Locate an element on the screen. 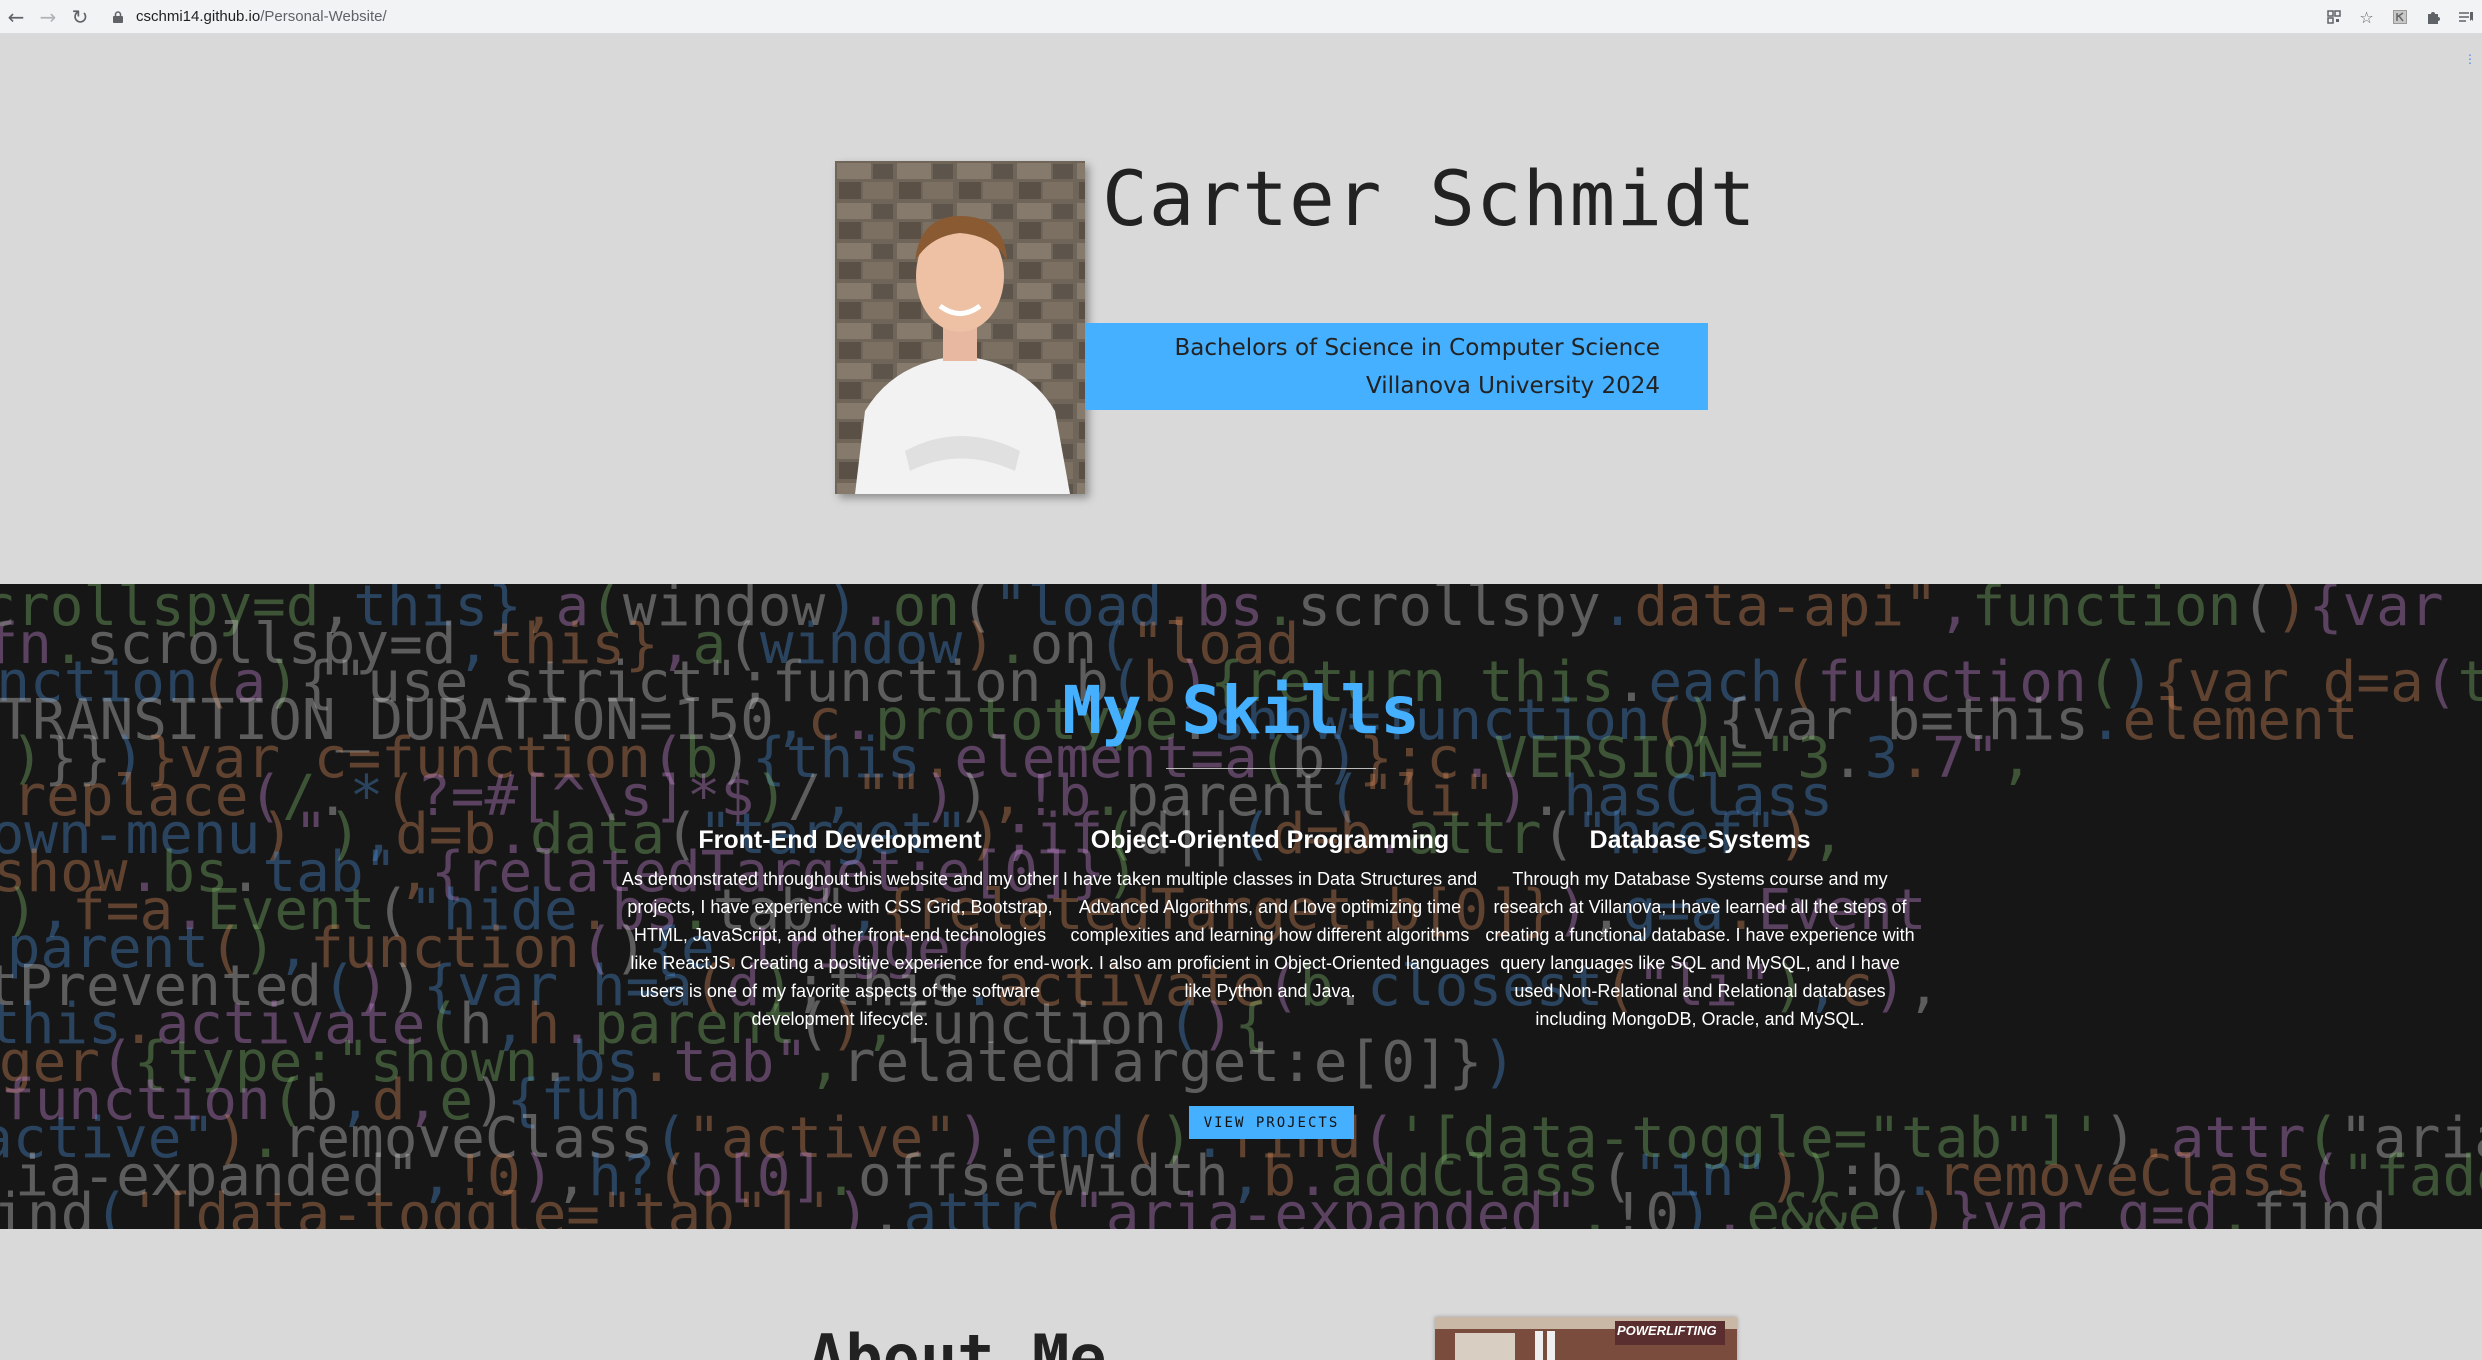  lock-icon is located at coordinates (118, 16).